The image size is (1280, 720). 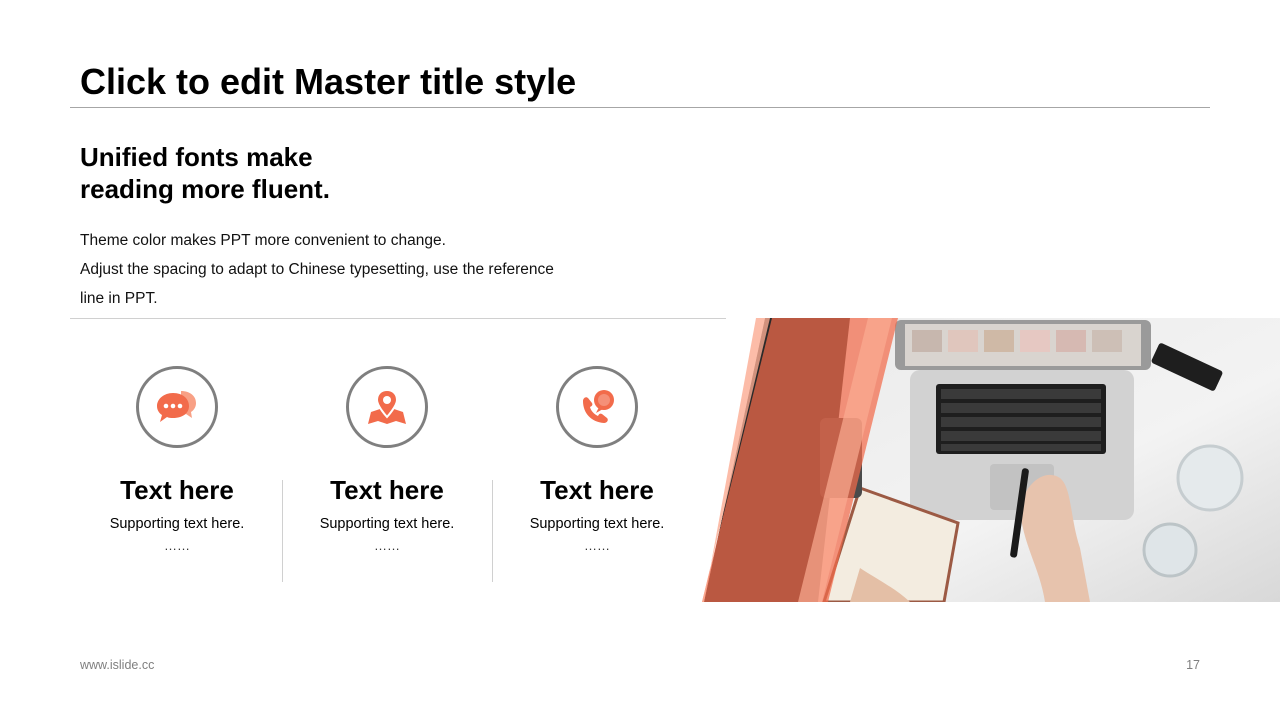 What do you see at coordinates (205, 189) in the screenshot?
I see `subheading-line-2: reading more fluent.` at bounding box center [205, 189].